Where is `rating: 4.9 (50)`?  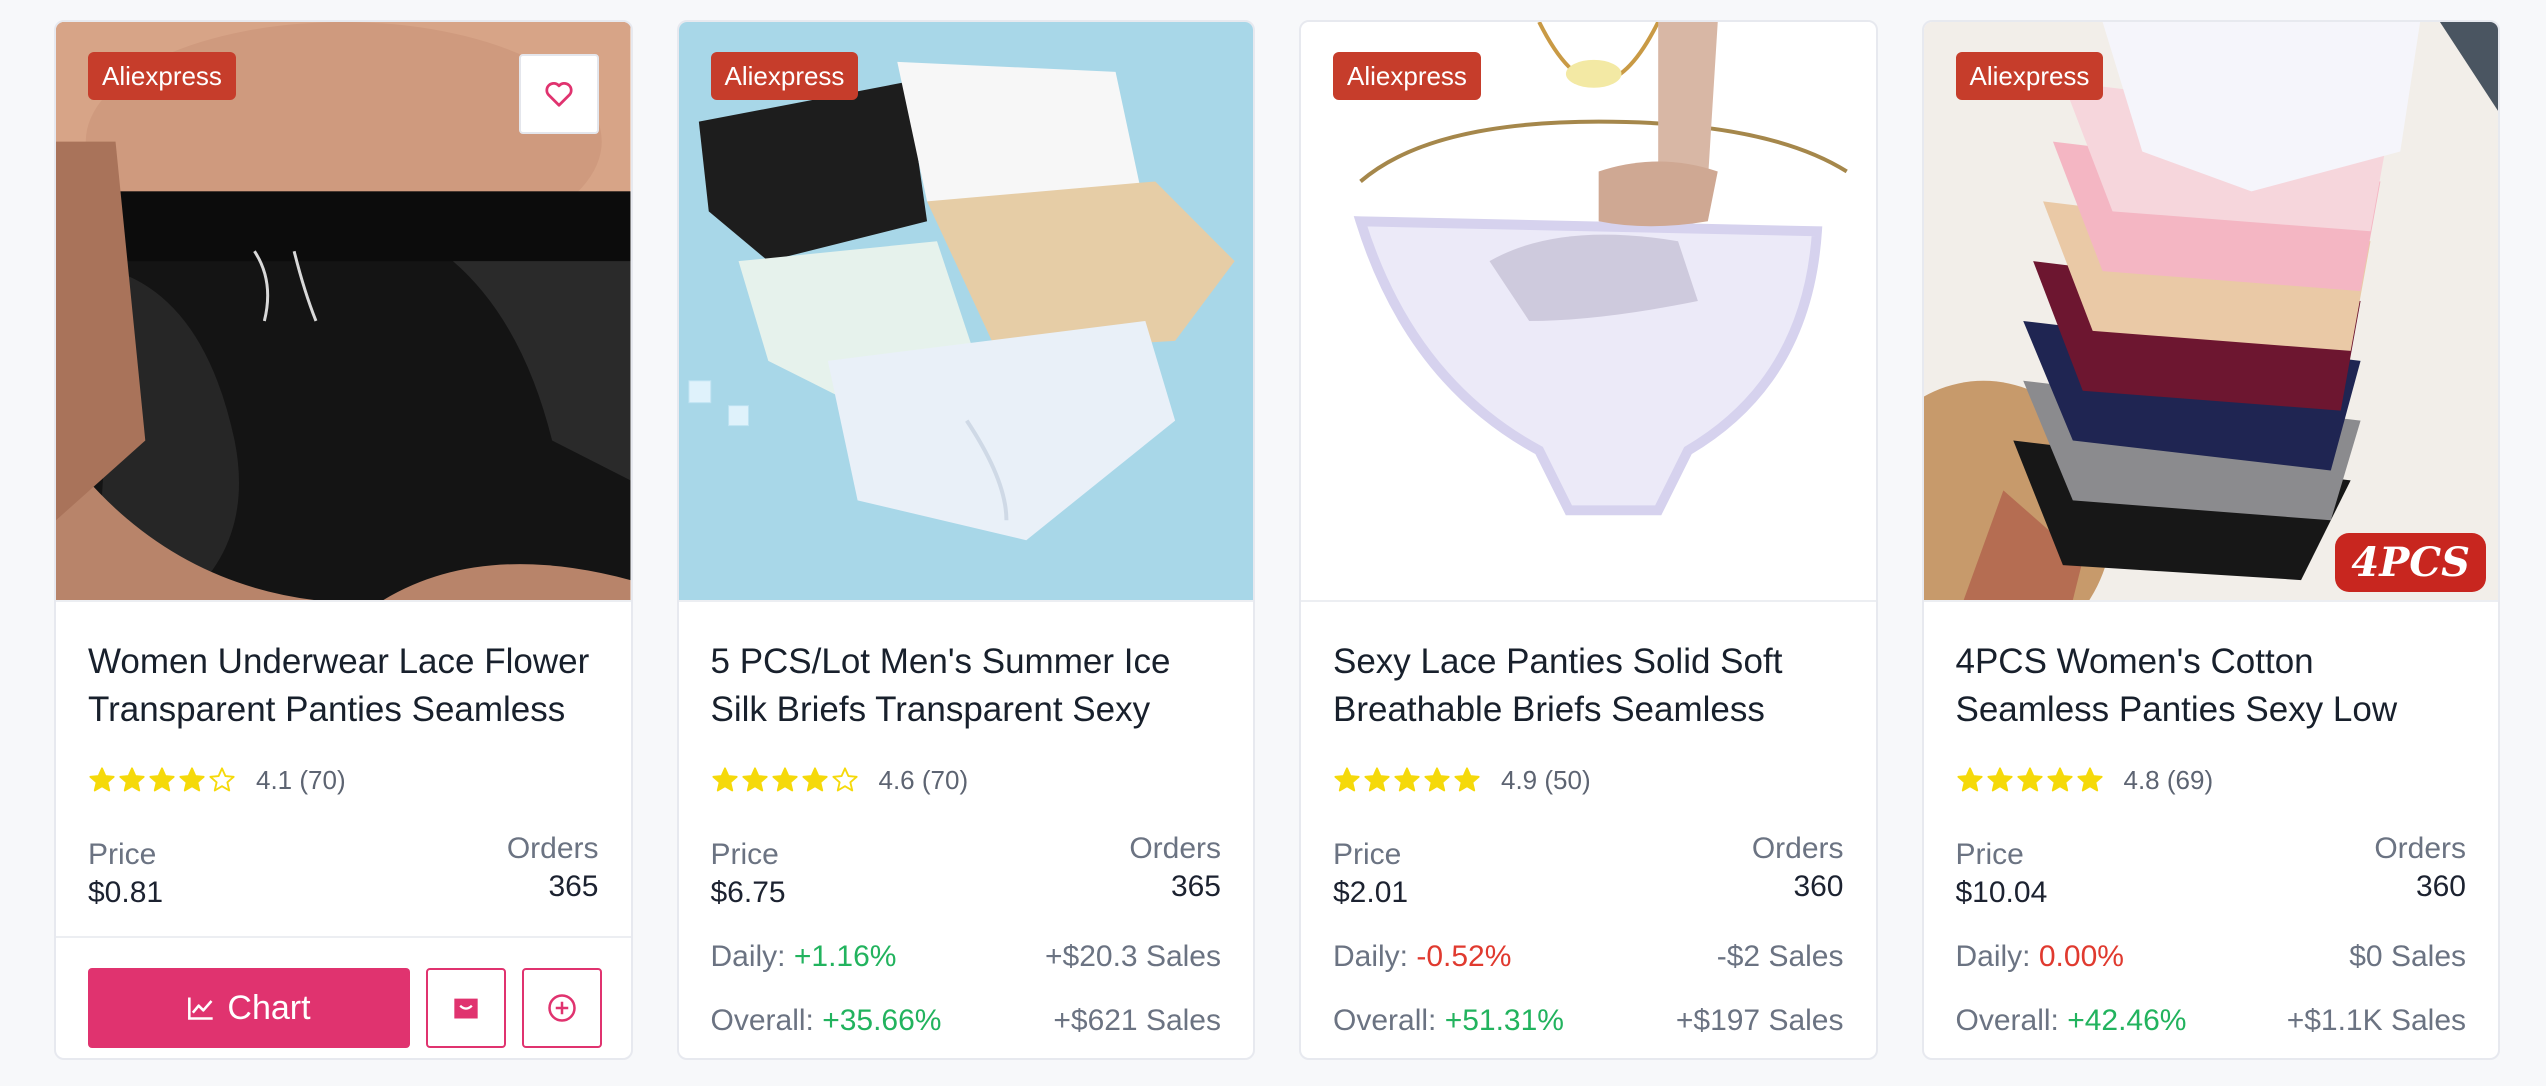
rating: 4.9 (50) is located at coordinates (1588, 780).